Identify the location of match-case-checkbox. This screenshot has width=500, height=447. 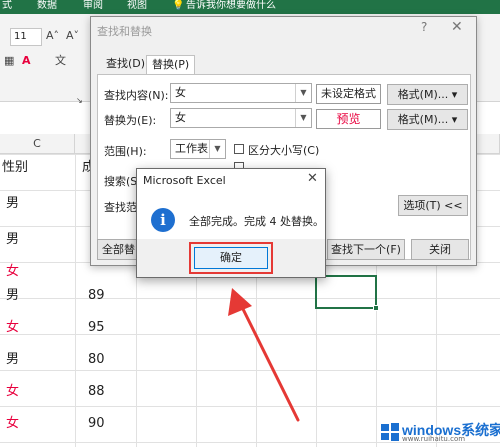
(239, 149).